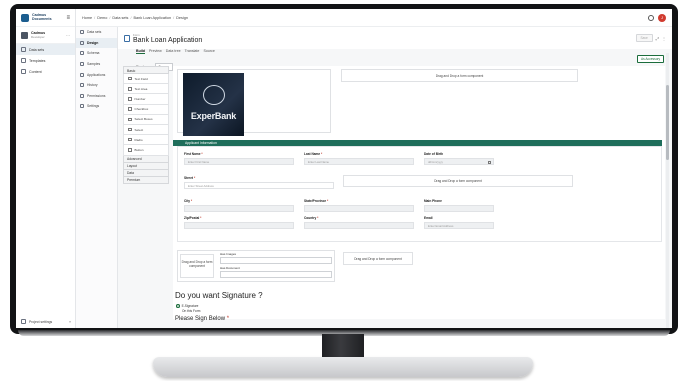 The image size is (684, 381). I want to click on brand: Cadmus Documents ≡, so click(45, 18).